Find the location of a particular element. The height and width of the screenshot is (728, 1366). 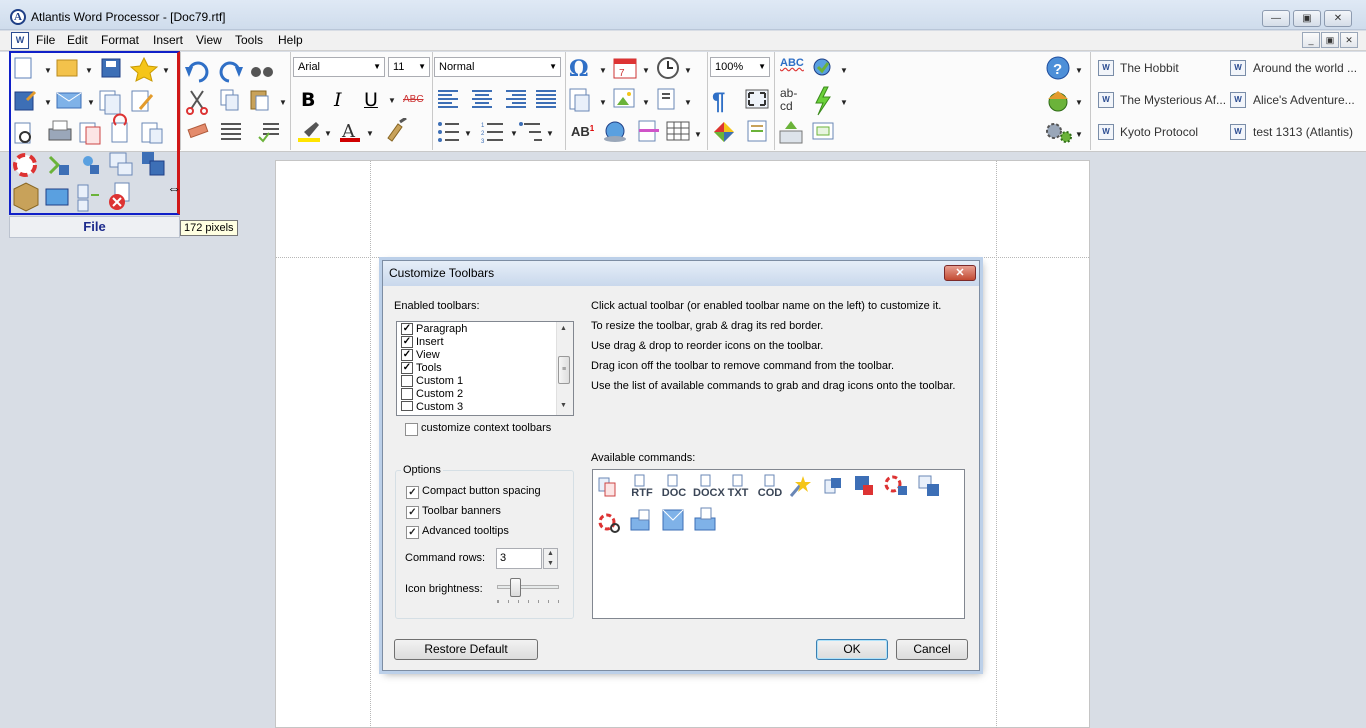

word-doc-icon: W is located at coordinates (1238, 100).